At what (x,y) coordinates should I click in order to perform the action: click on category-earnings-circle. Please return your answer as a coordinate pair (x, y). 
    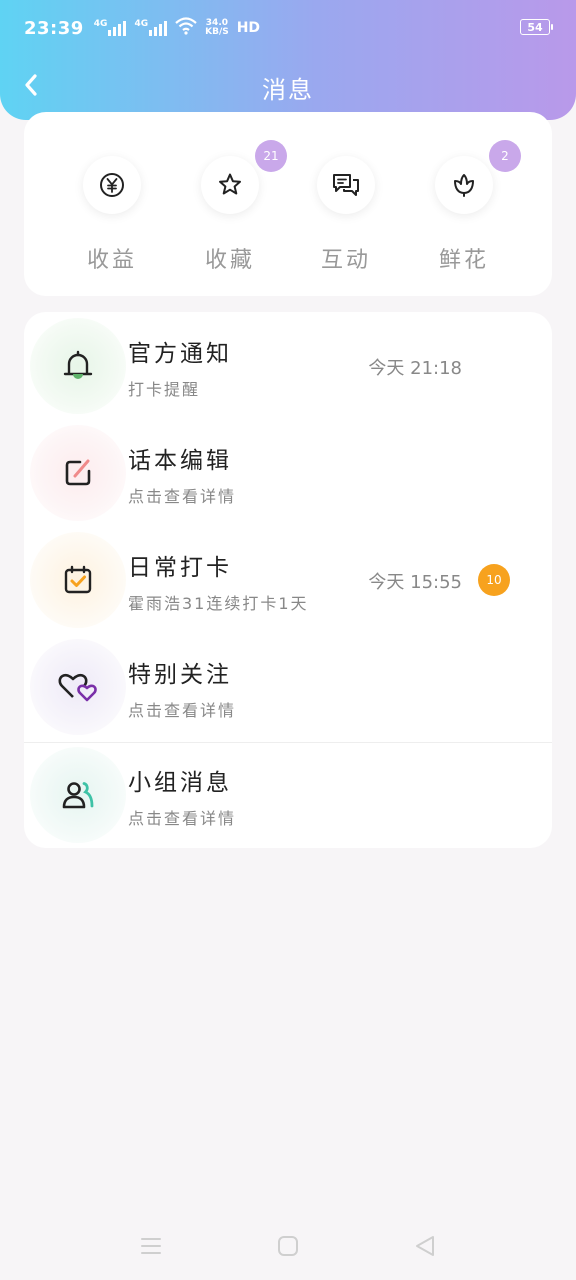
    Looking at the image, I should click on (112, 185).